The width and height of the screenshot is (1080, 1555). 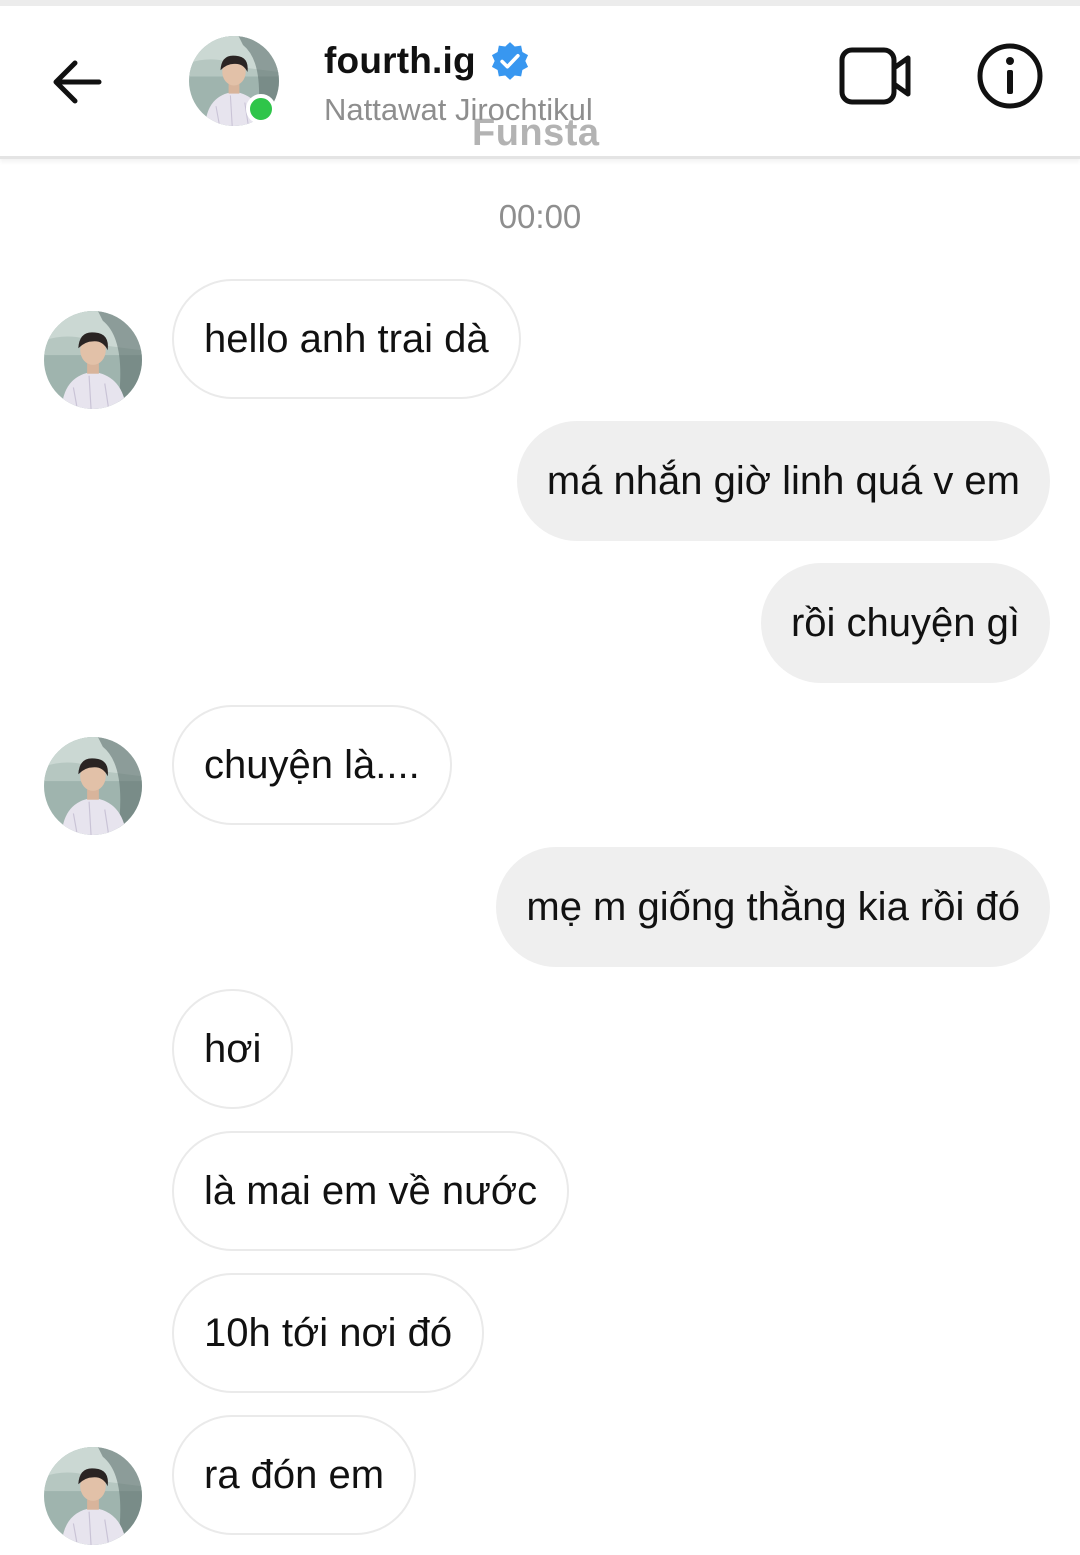 I want to click on message-text: hơi, so click(x=233, y=1048).